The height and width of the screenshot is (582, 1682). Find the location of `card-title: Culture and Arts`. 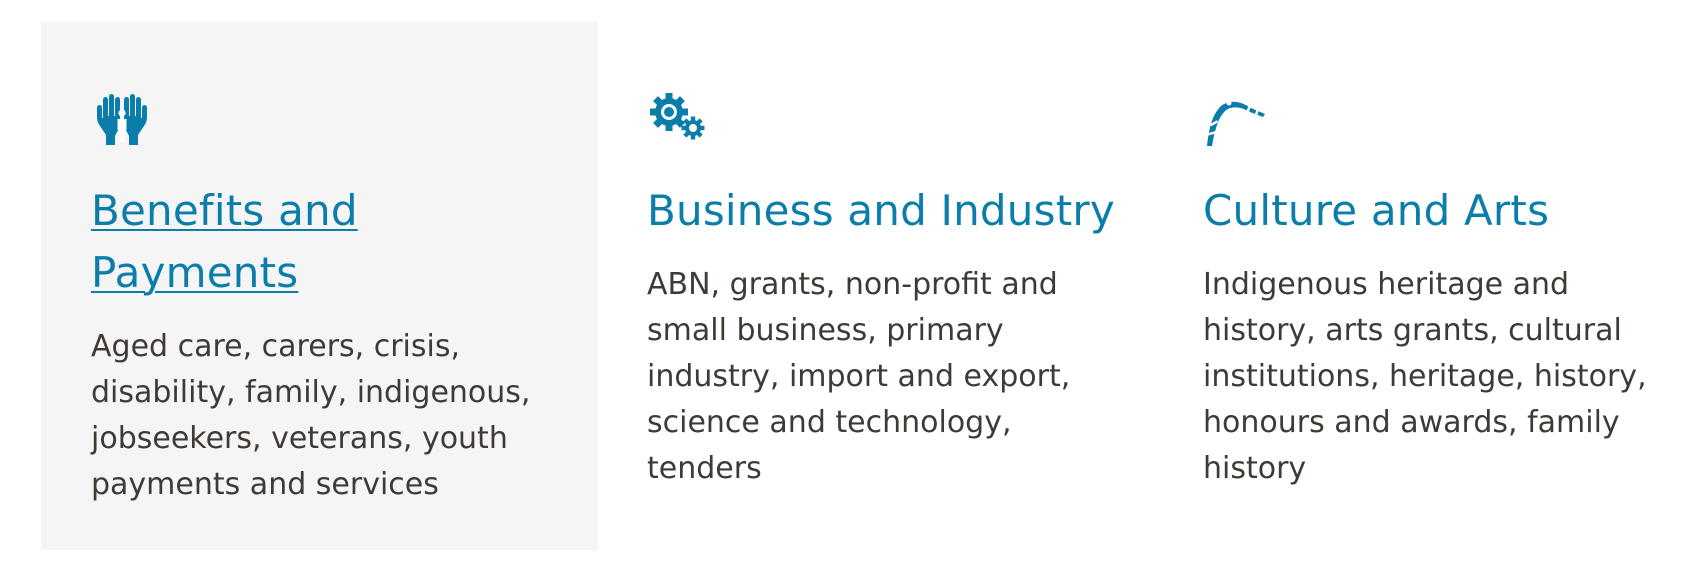

card-title: Culture and Arts is located at coordinates (1442, 211).